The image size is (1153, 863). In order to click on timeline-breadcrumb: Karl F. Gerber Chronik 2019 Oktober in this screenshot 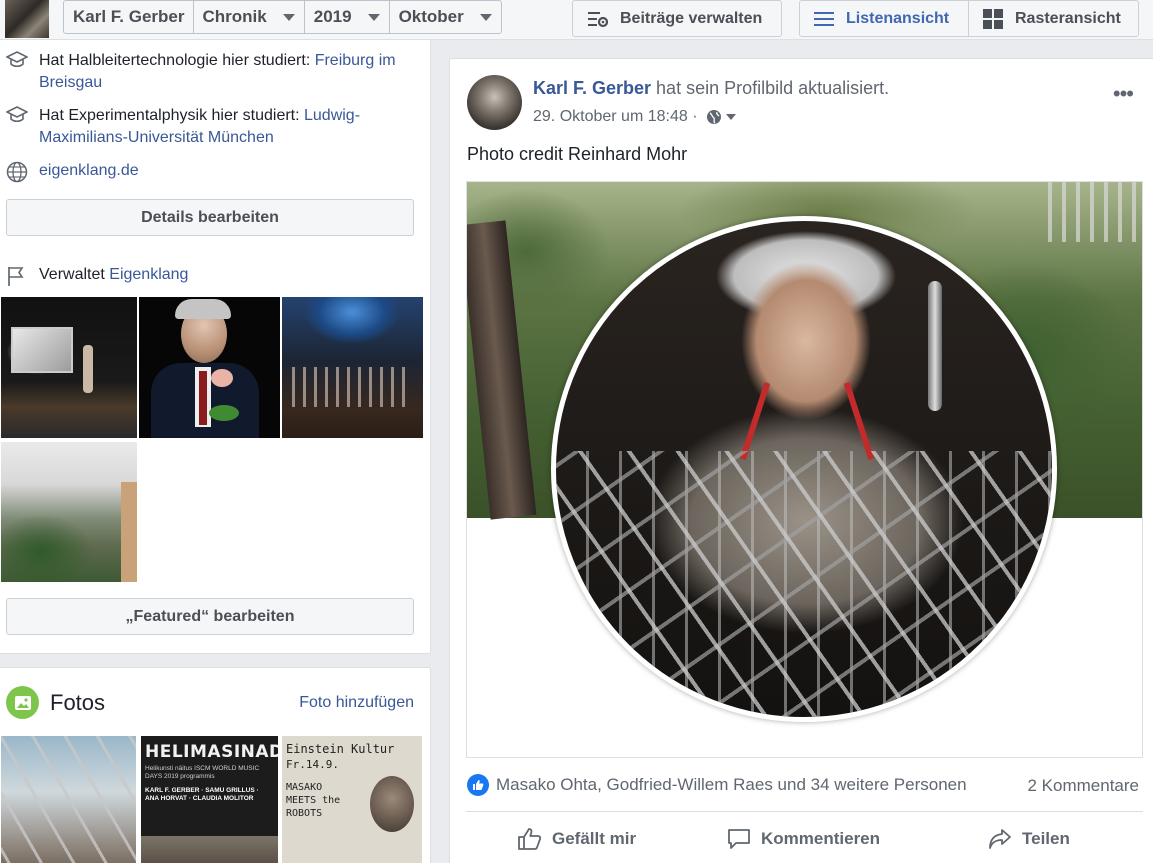, I will do `click(282, 17)`.